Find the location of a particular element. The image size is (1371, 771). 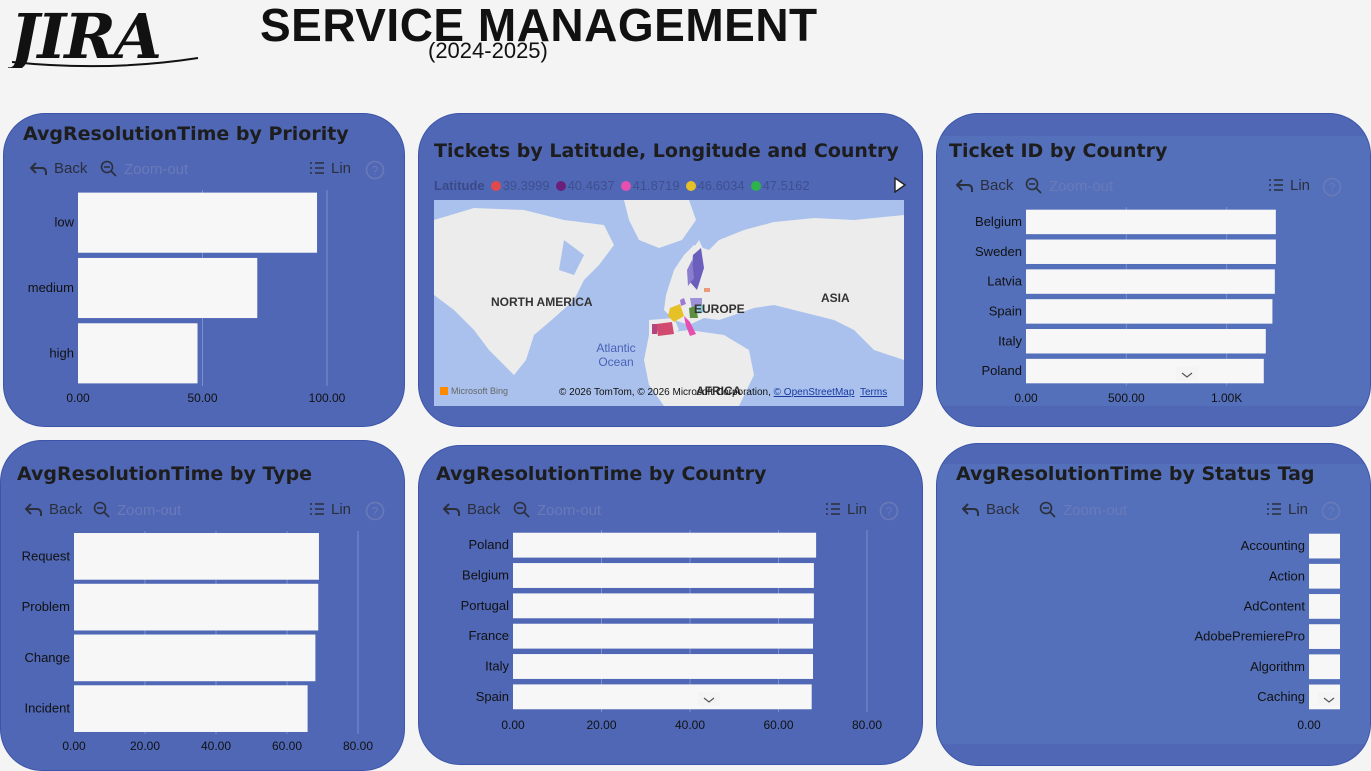

y-category-label: high is located at coordinates (61, 352).